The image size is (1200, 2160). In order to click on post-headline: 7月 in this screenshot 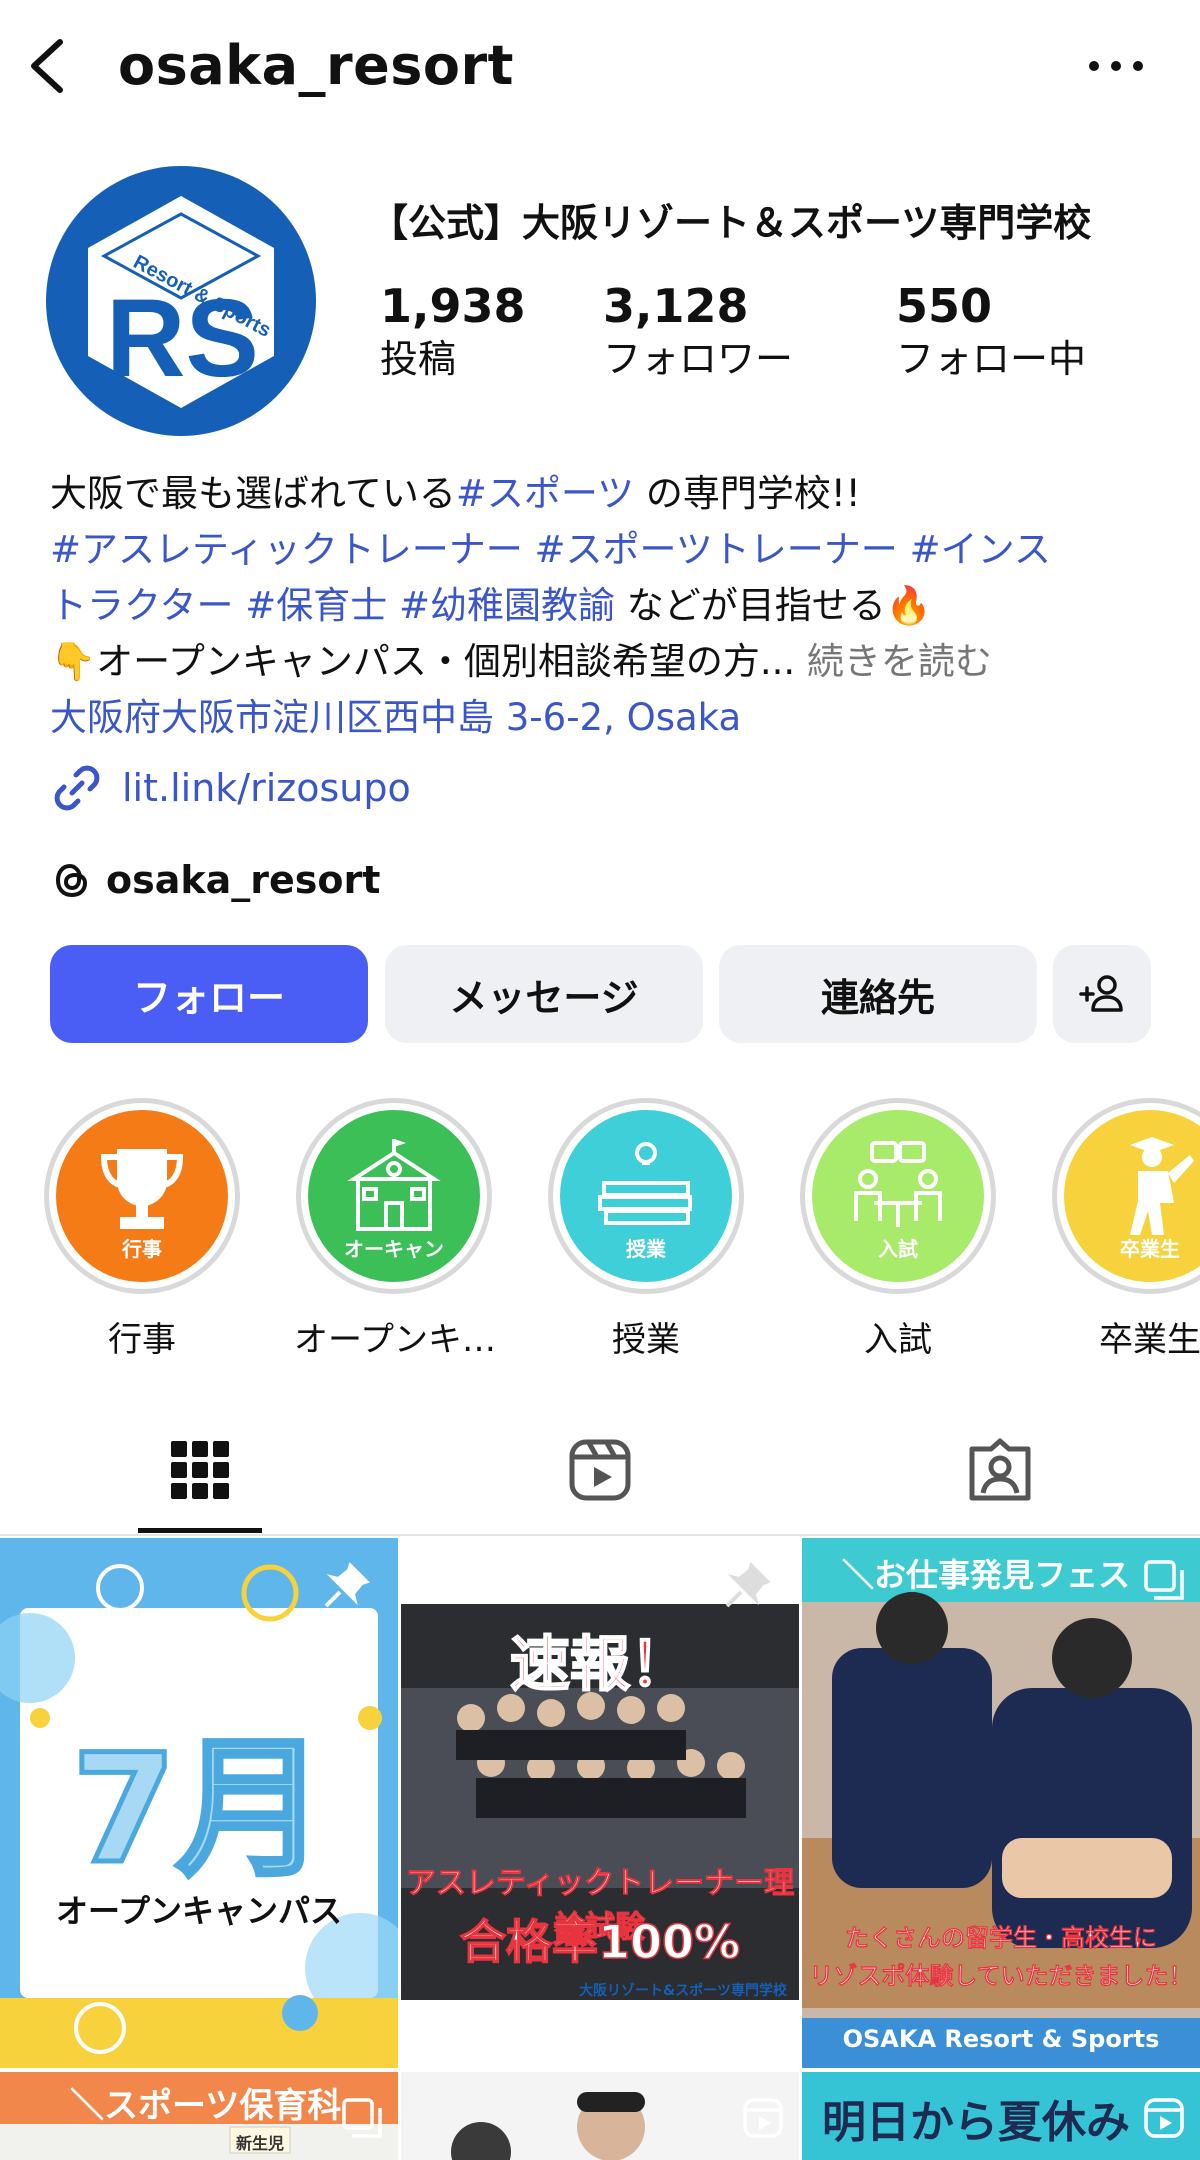, I will do `click(198, 1810)`.